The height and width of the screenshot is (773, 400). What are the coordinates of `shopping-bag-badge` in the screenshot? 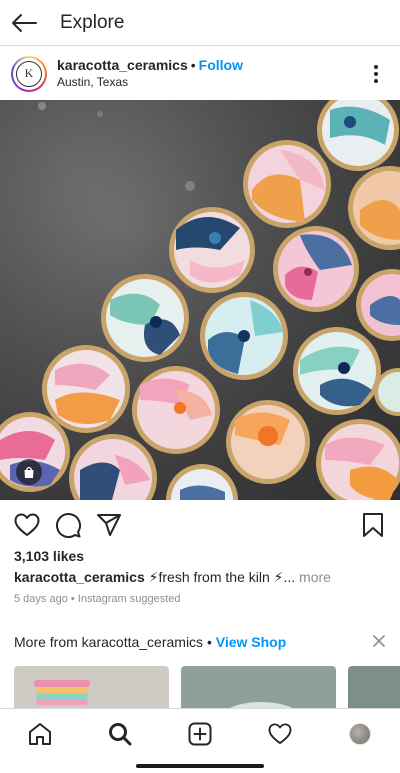 It's located at (29, 472).